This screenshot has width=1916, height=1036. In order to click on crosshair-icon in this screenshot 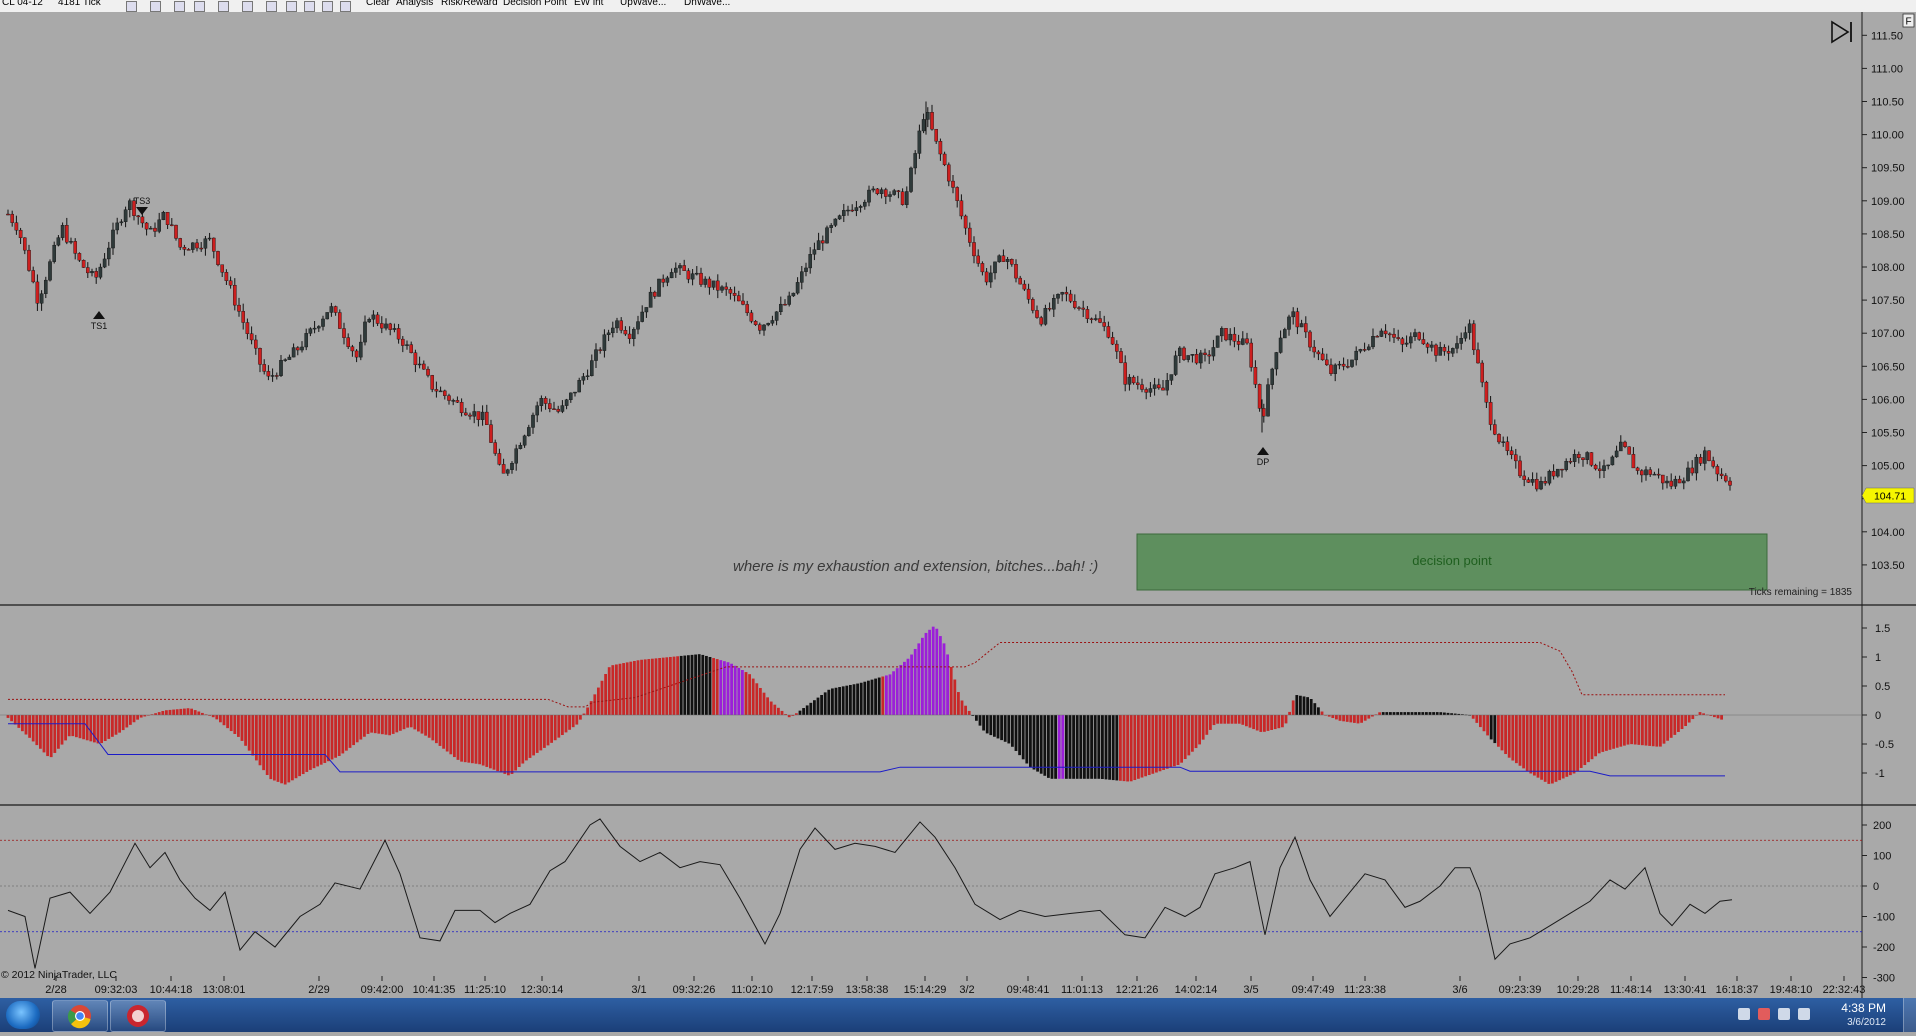, I will do `click(223, 6)`.